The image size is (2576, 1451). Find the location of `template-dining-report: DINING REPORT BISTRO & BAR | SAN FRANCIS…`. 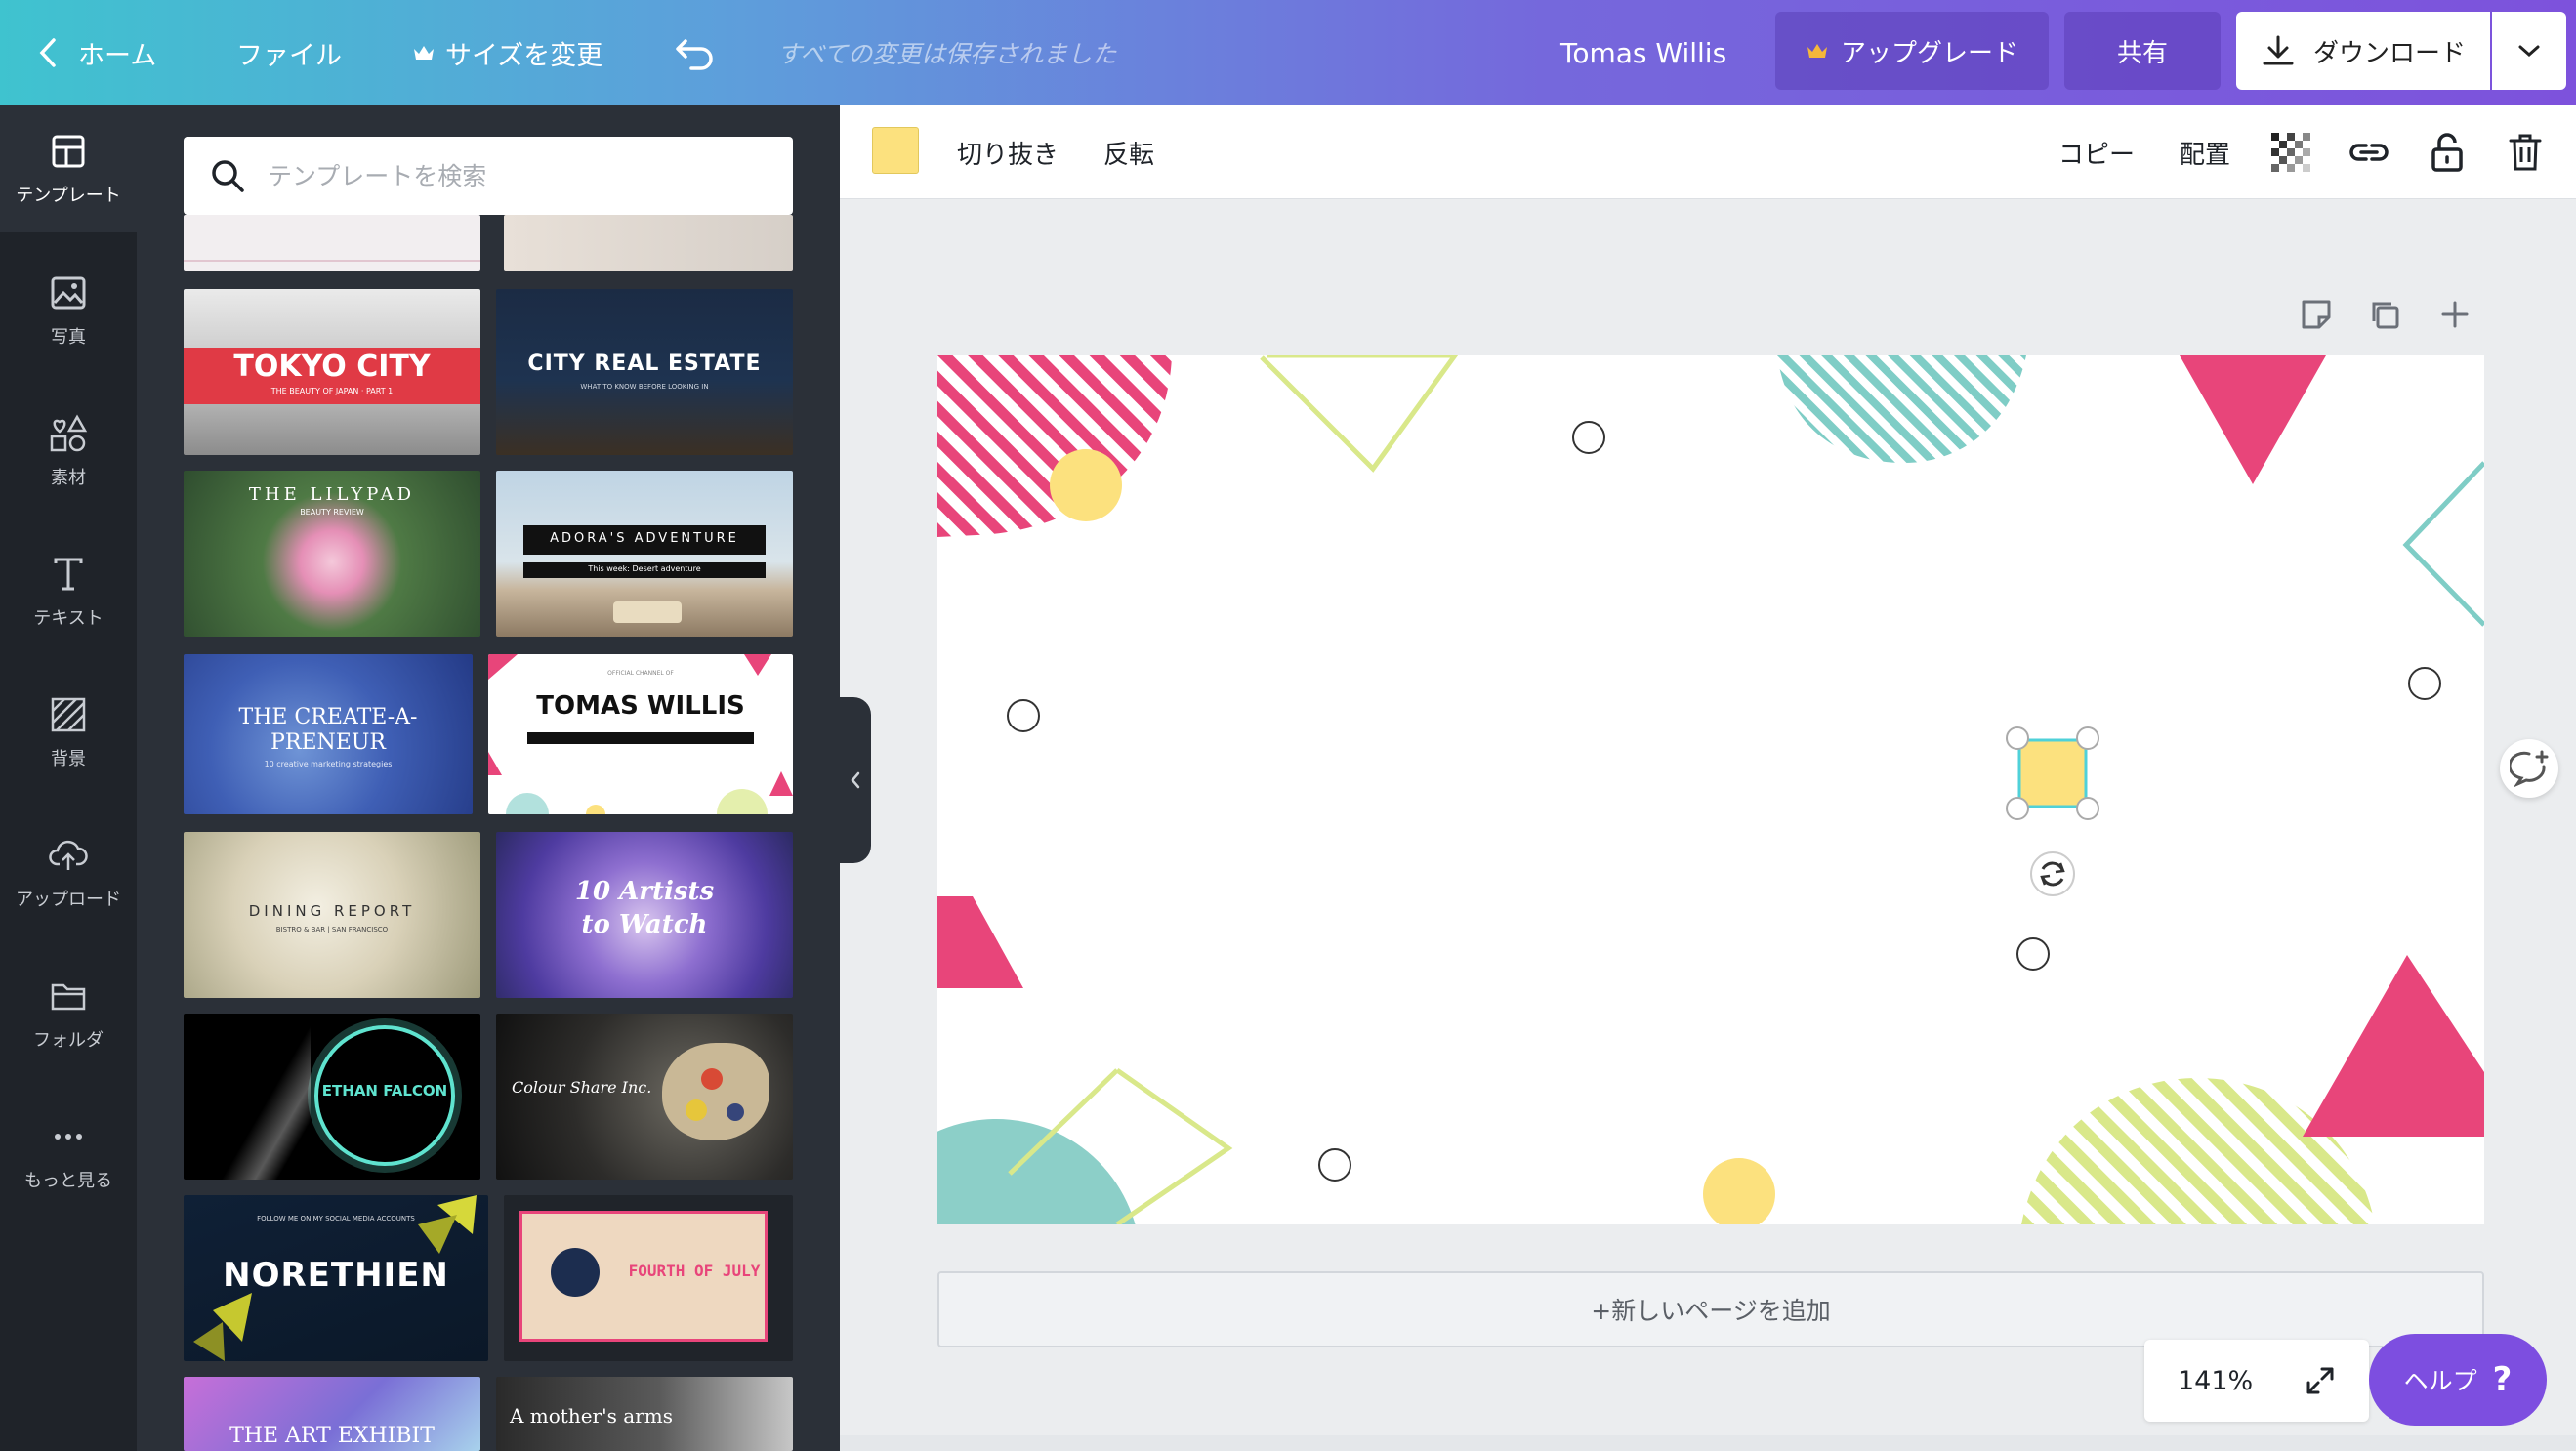

template-dining-report: DINING REPORT BISTRO & BAR | SAN FRANCIS… is located at coordinates (332, 915).